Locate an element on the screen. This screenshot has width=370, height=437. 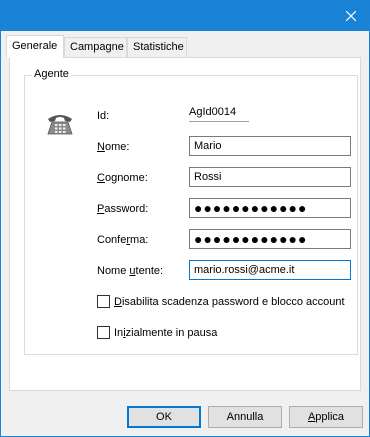
label-text: tente: is located at coordinates (149, 271).